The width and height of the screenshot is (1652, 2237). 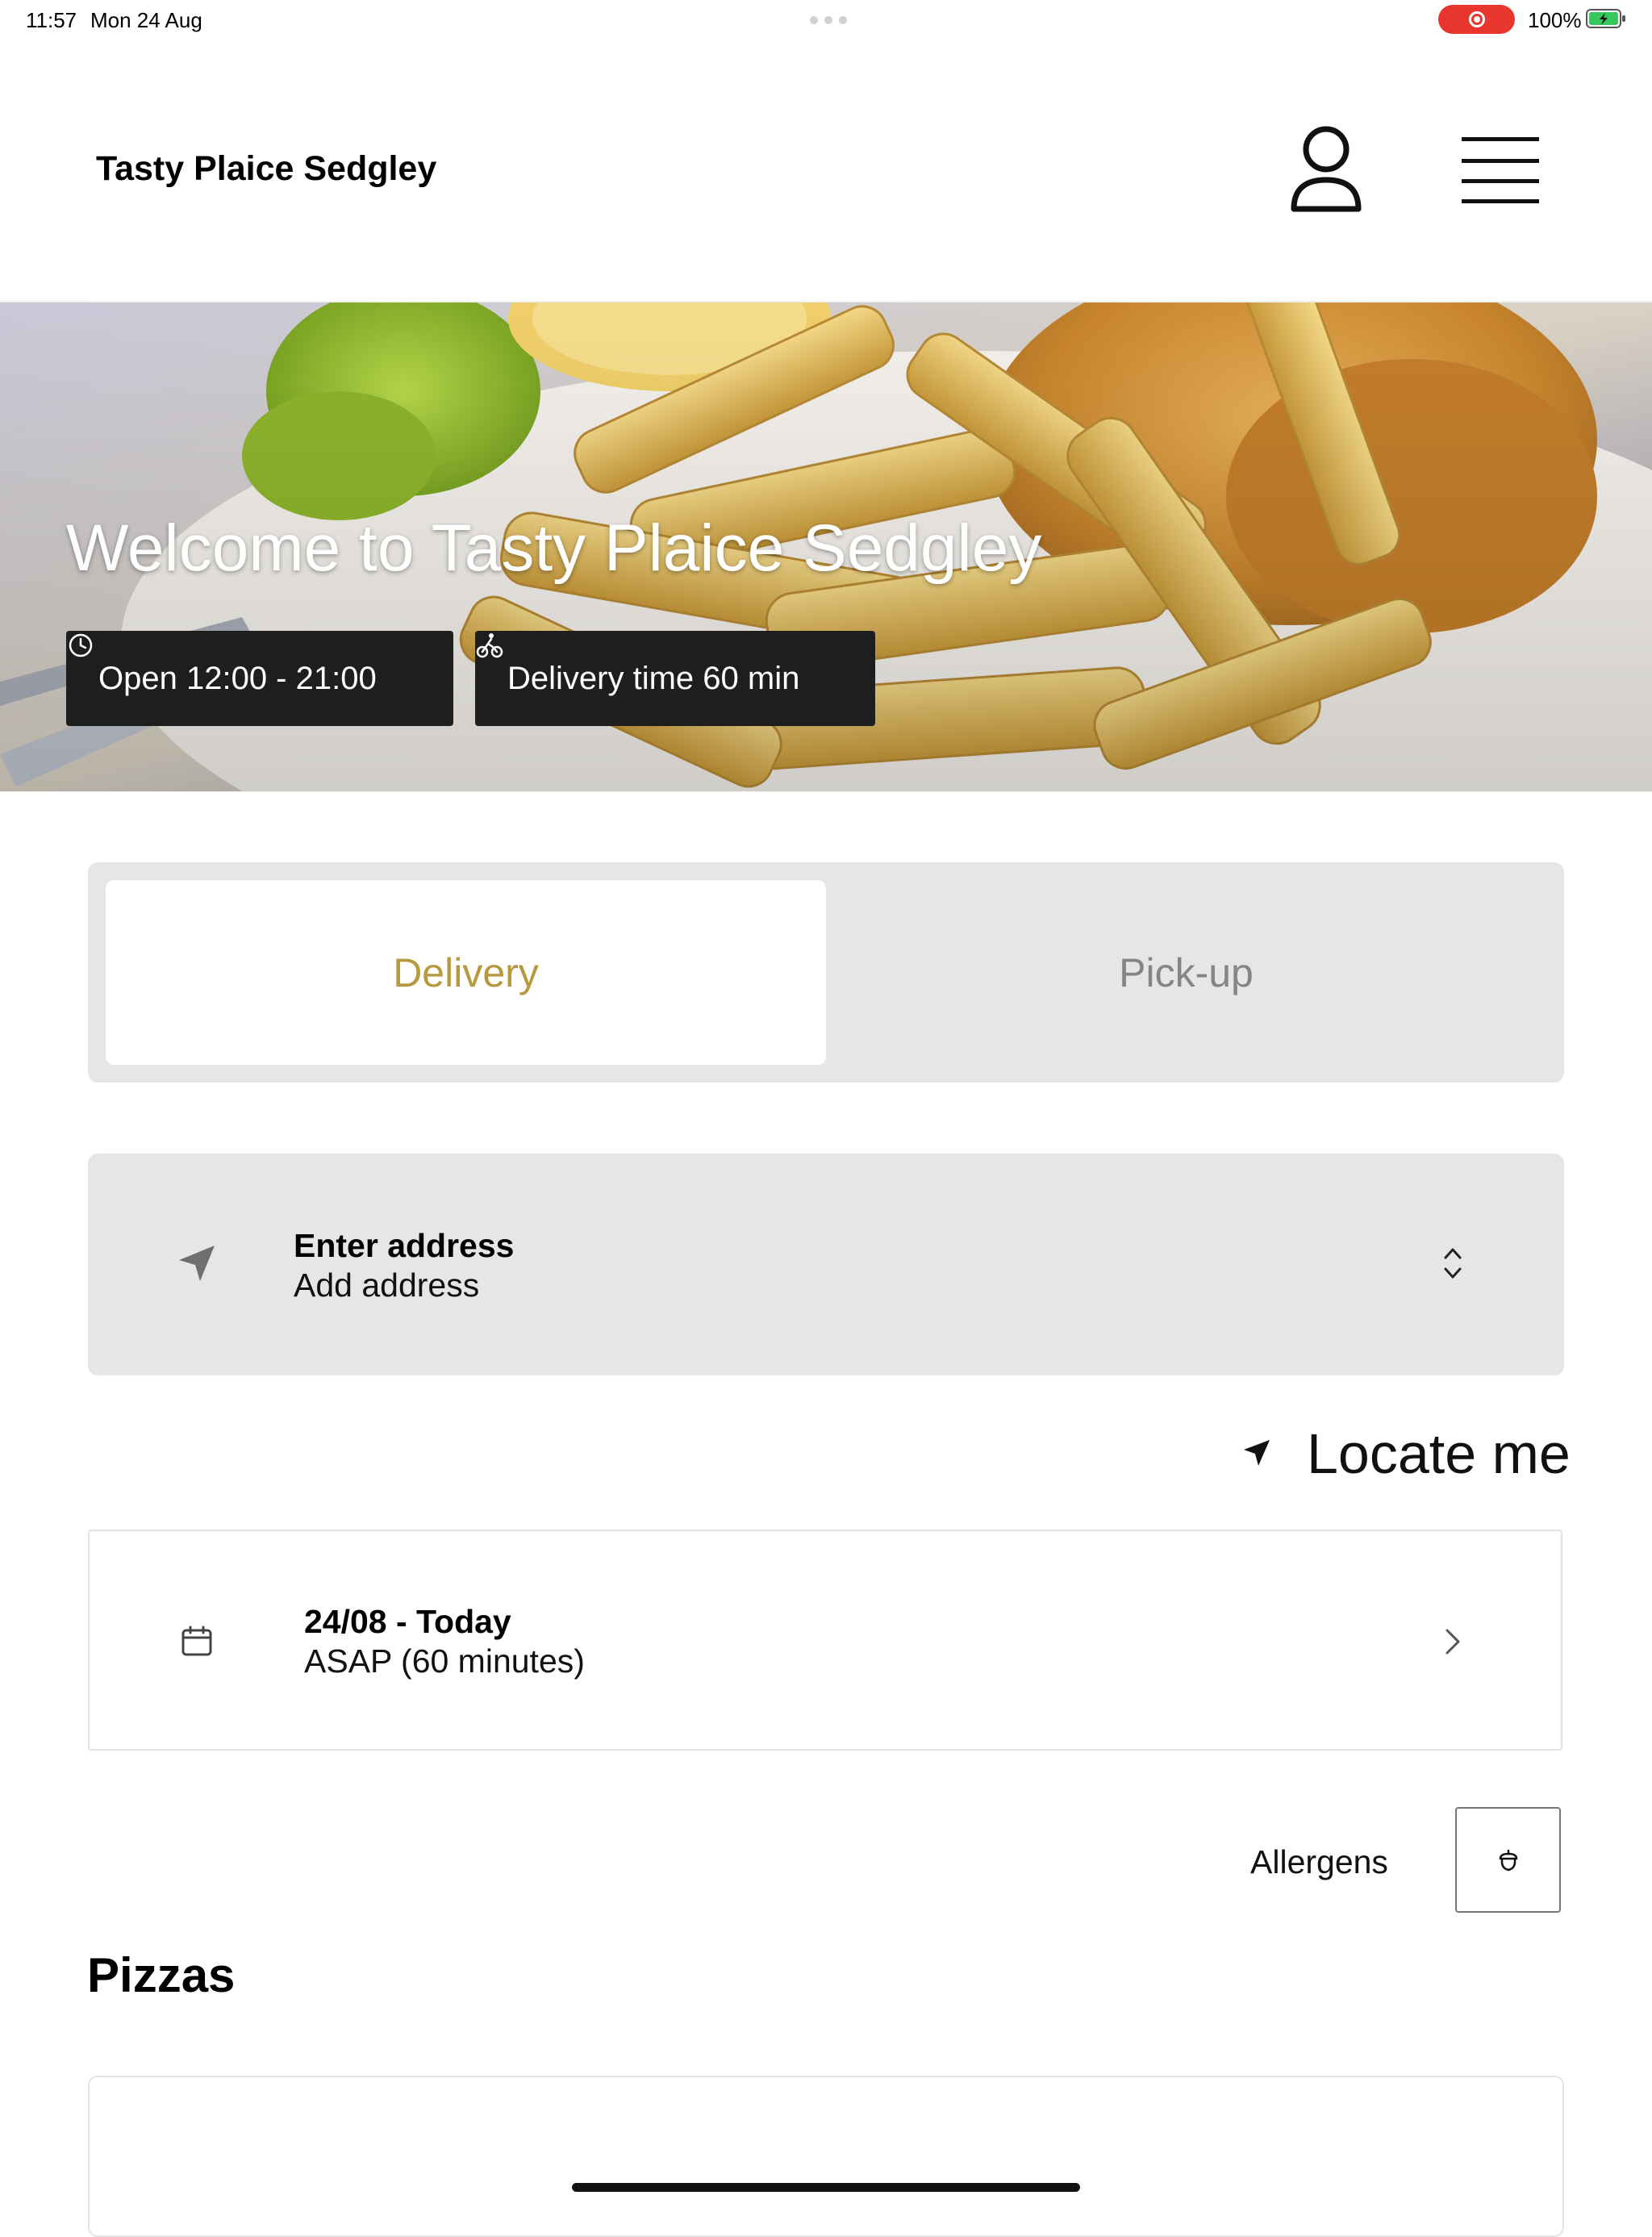 I want to click on battery-icon, so click(x=1605, y=18).